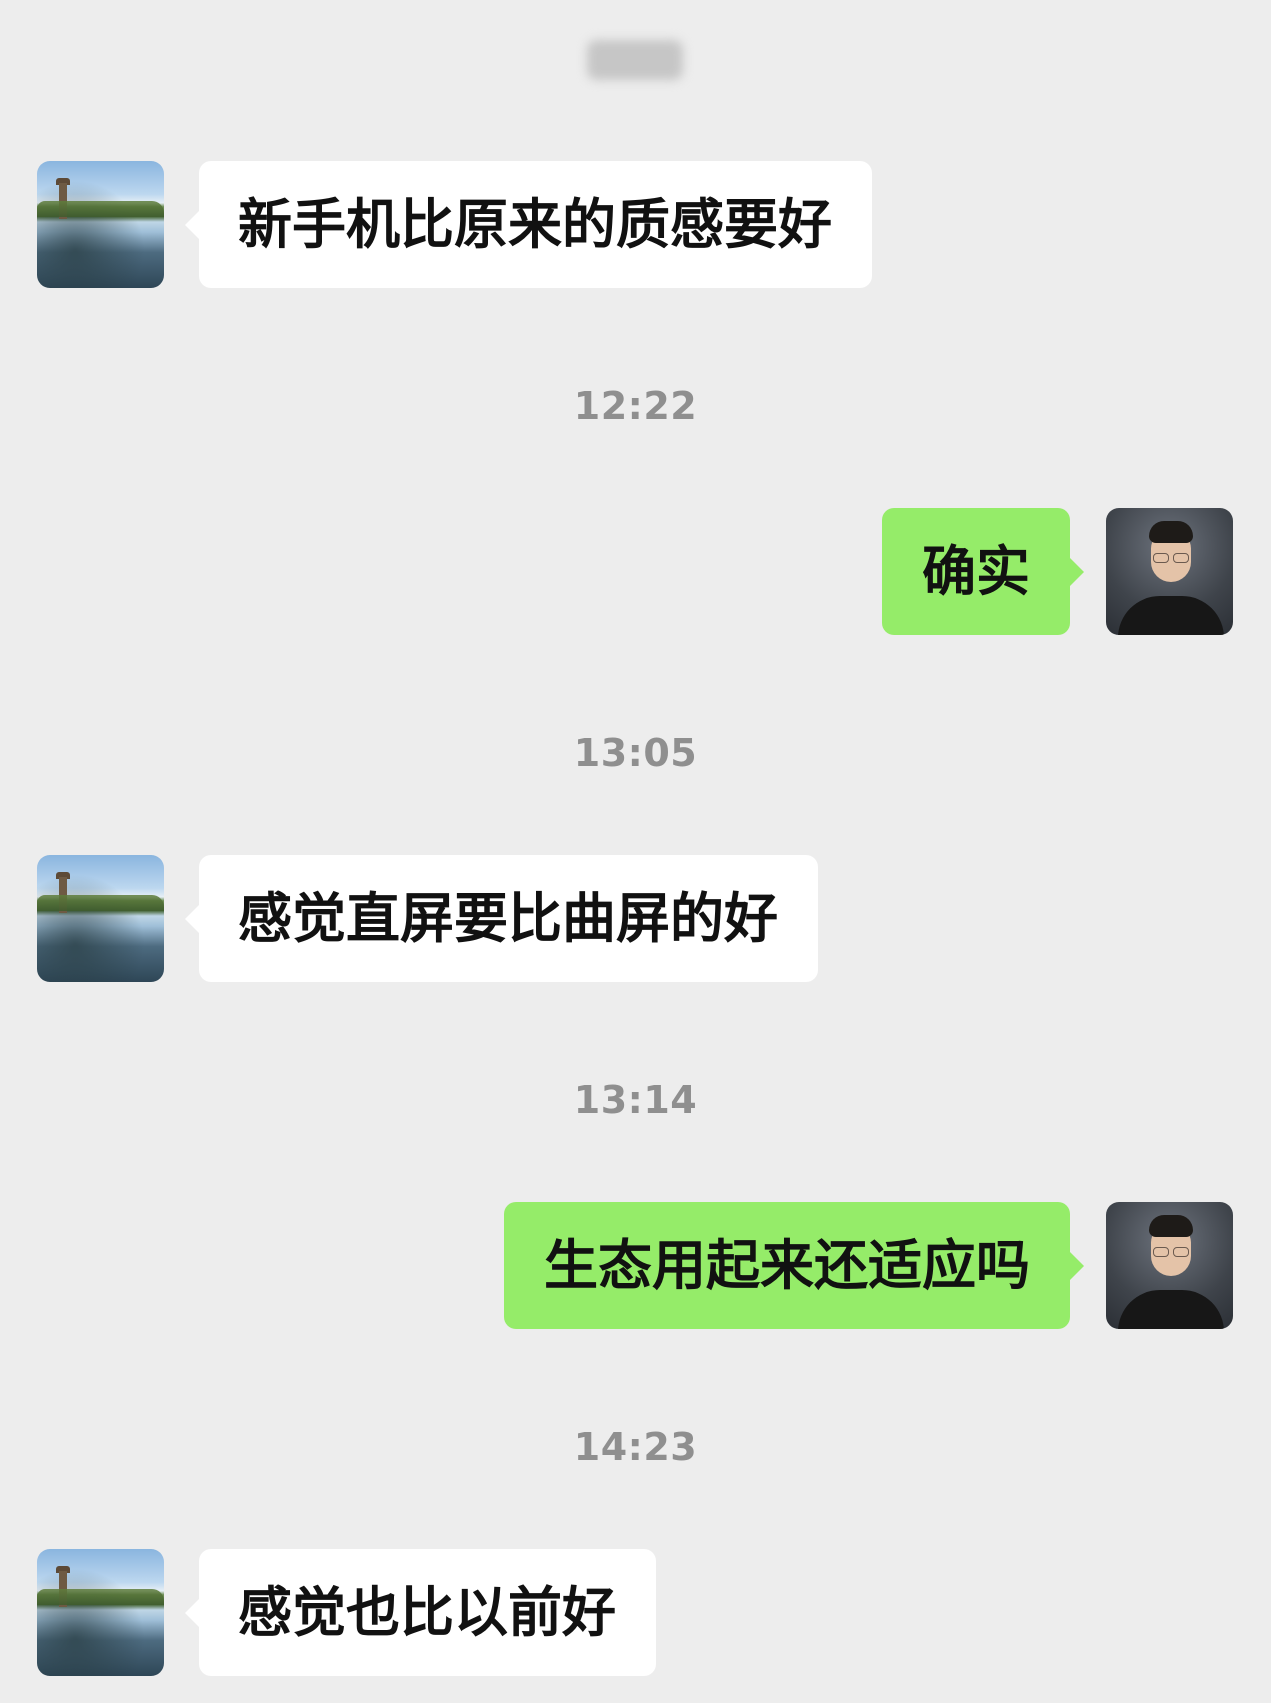 This screenshot has height=1703, width=1271. What do you see at coordinates (976, 571) in the screenshot?
I see `message-text: 确实` at bounding box center [976, 571].